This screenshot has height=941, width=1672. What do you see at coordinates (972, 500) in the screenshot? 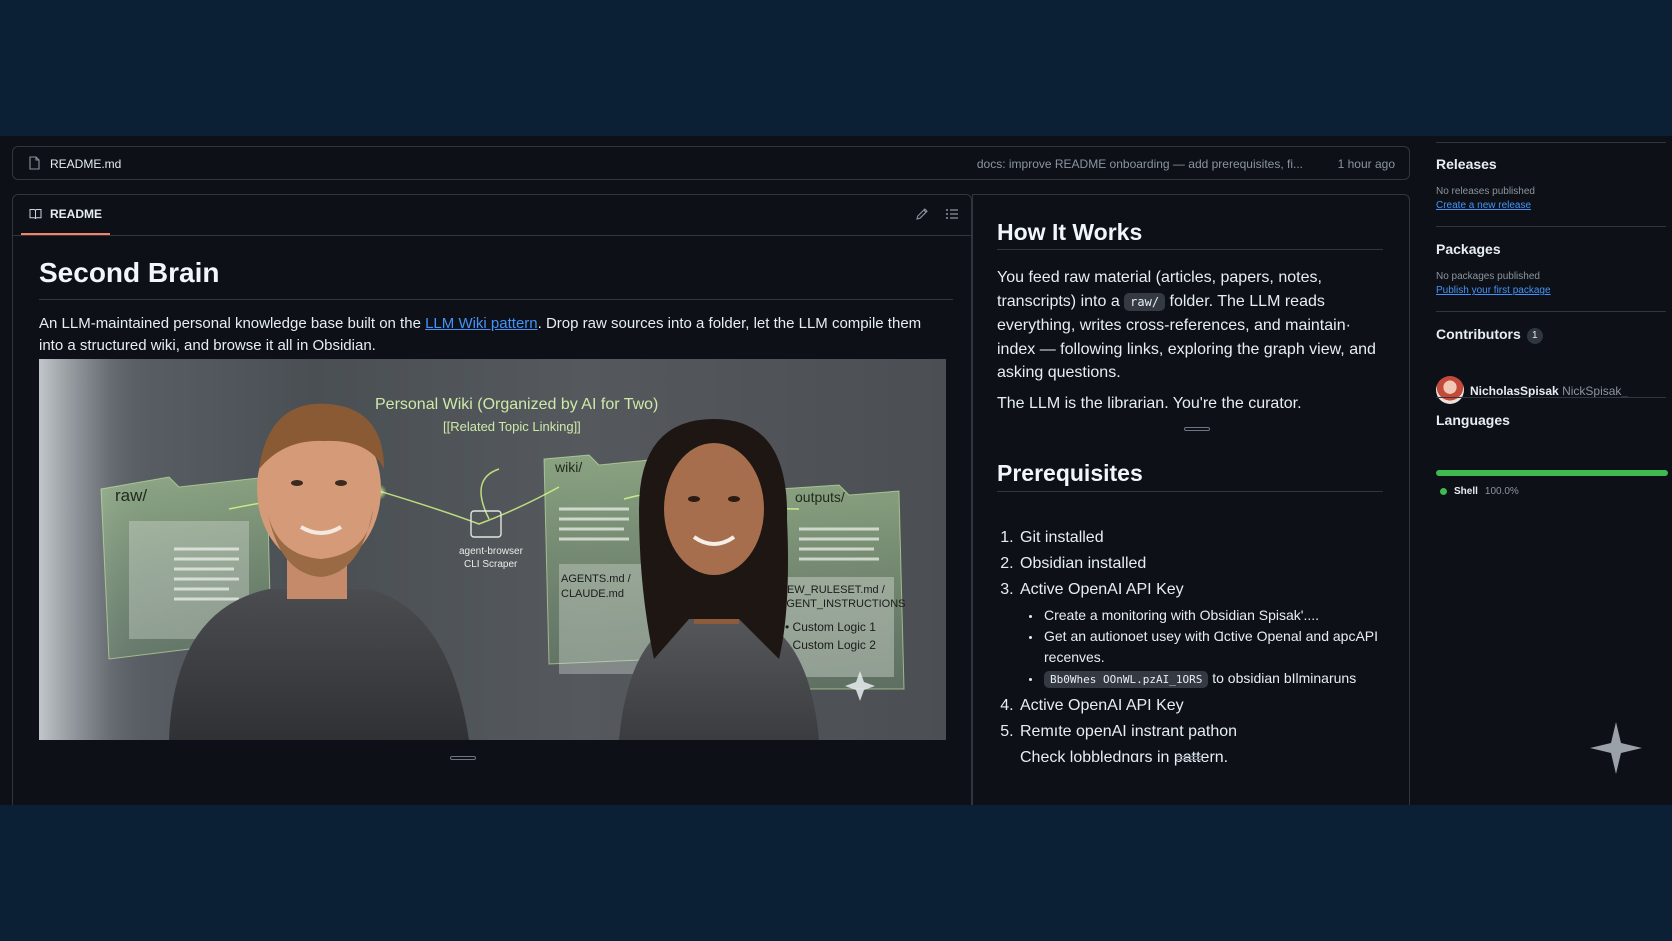
I see `pane-divider` at bounding box center [972, 500].